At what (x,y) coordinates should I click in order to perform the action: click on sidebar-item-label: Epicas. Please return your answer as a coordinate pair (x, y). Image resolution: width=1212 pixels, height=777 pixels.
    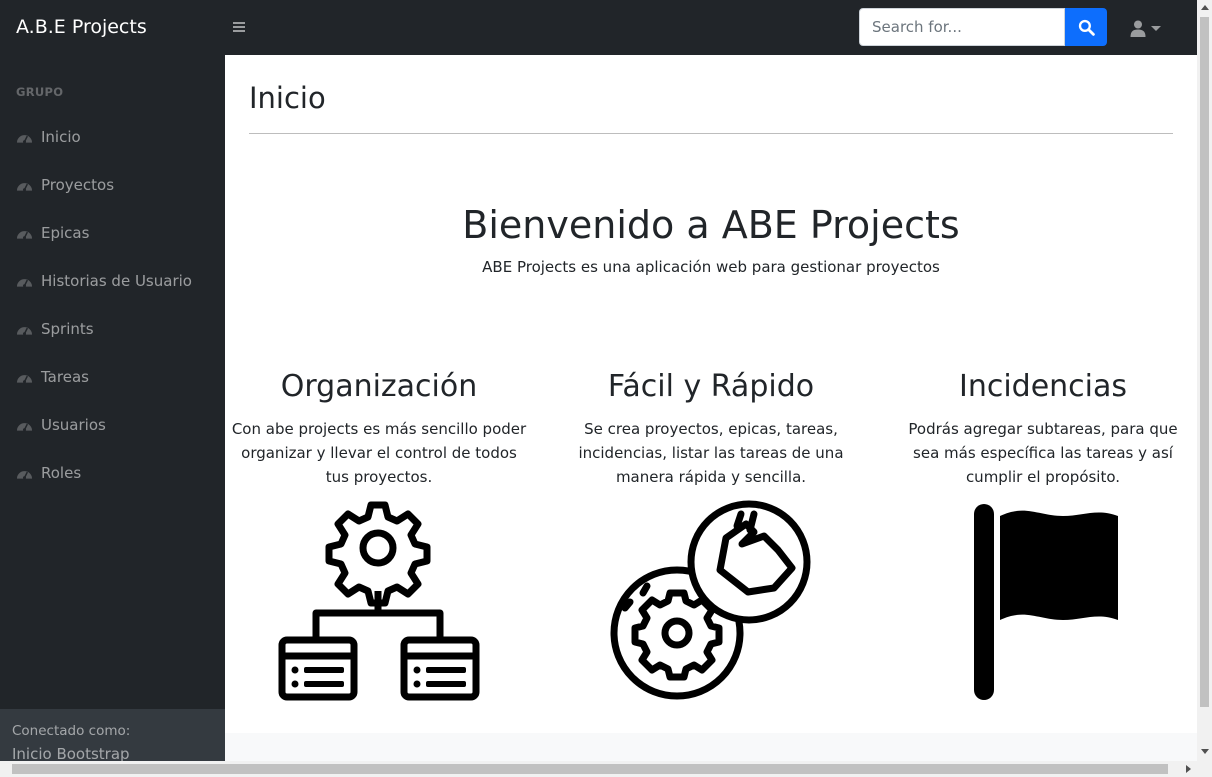
    Looking at the image, I should click on (65, 233).